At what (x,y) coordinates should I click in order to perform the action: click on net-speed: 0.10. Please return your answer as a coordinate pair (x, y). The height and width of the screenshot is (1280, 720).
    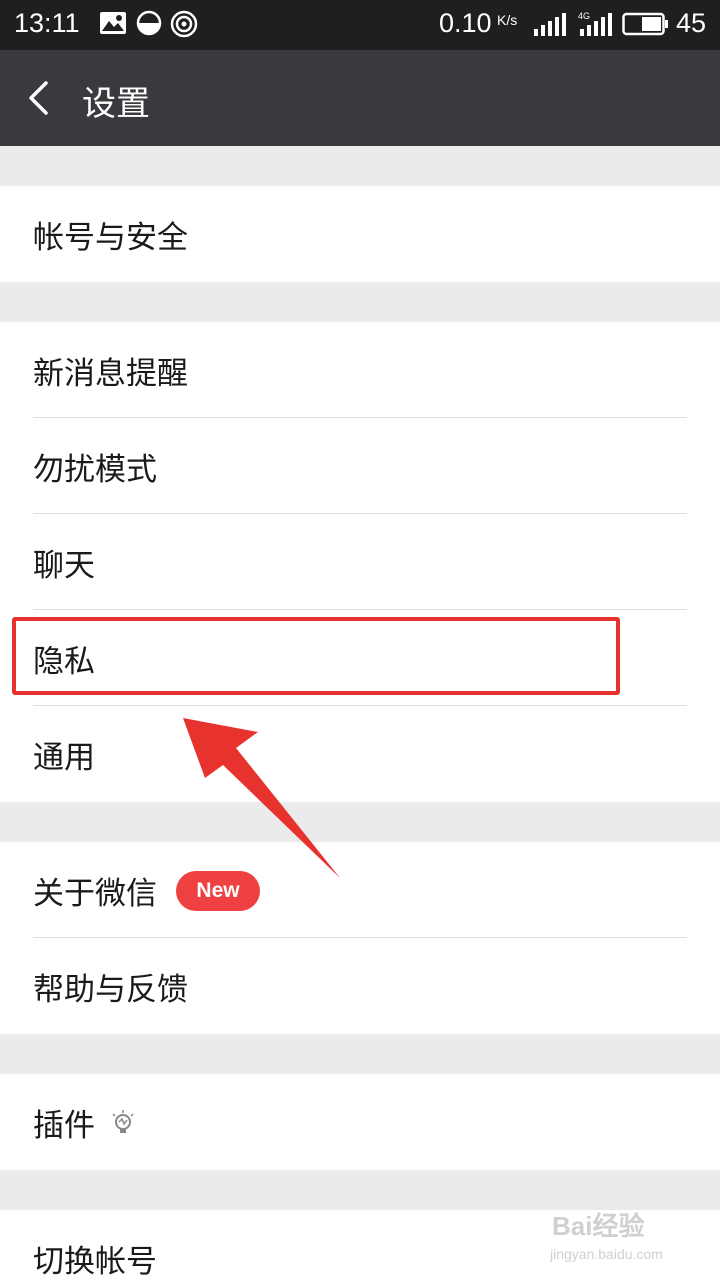
    Looking at the image, I should click on (465, 23).